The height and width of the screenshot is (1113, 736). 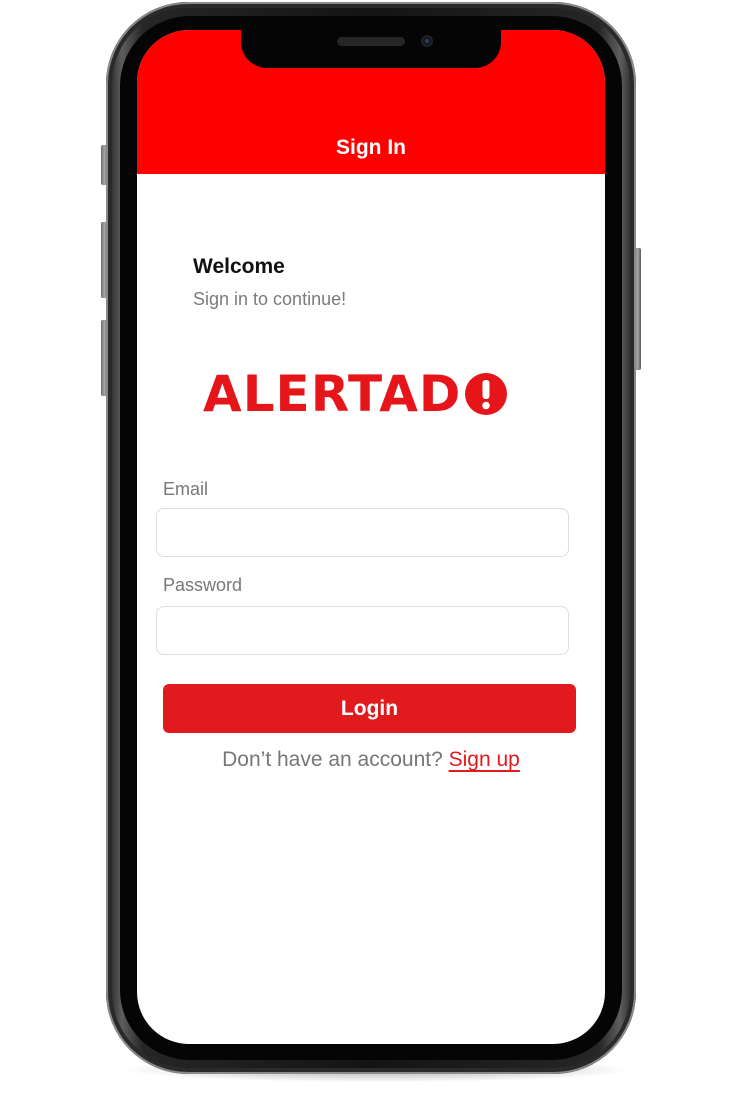 What do you see at coordinates (484, 759) in the screenshot?
I see `signup-link: Sign up` at bounding box center [484, 759].